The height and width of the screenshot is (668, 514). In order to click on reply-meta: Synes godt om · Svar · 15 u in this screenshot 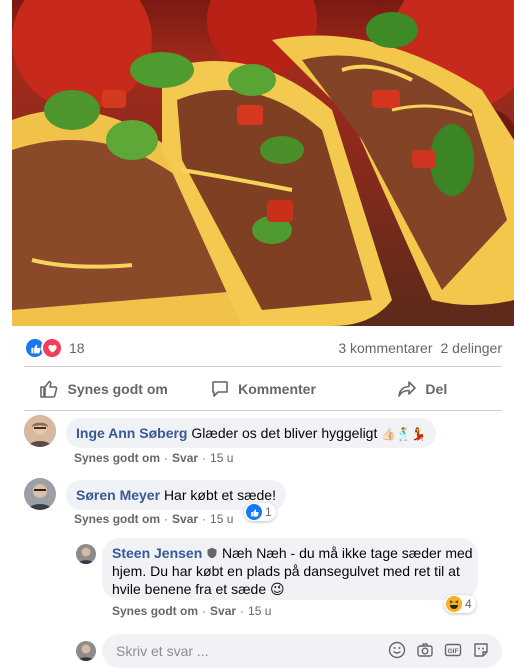, I will do `click(192, 611)`.